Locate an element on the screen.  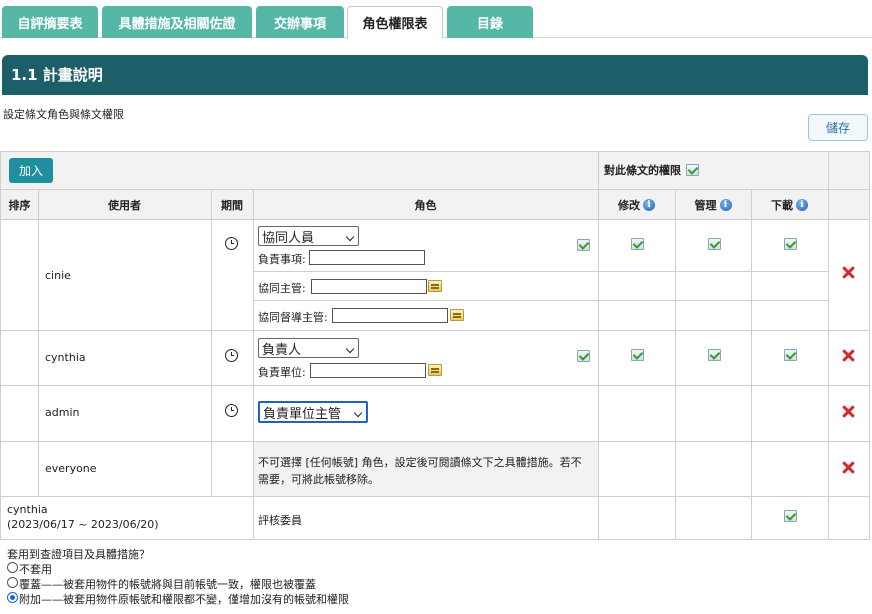
permission-header-label: 對此條文的權限 is located at coordinates (642, 170).